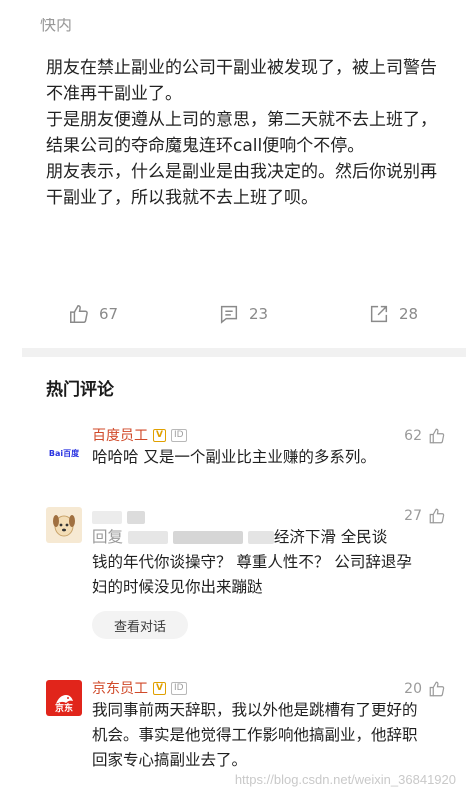 This screenshot has width=472, height=801. What do you see at coordinates (108, 537) in the screenshot?
I see `reply-prefix: 回复` at bounding box center [108, 537].